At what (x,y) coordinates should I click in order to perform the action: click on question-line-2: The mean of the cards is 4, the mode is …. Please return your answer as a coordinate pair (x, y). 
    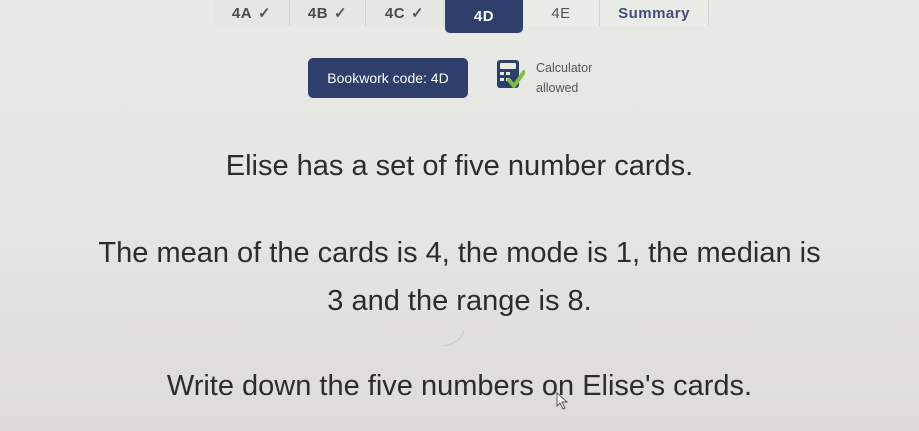
    Looking at the image, I should click on (459, 253).